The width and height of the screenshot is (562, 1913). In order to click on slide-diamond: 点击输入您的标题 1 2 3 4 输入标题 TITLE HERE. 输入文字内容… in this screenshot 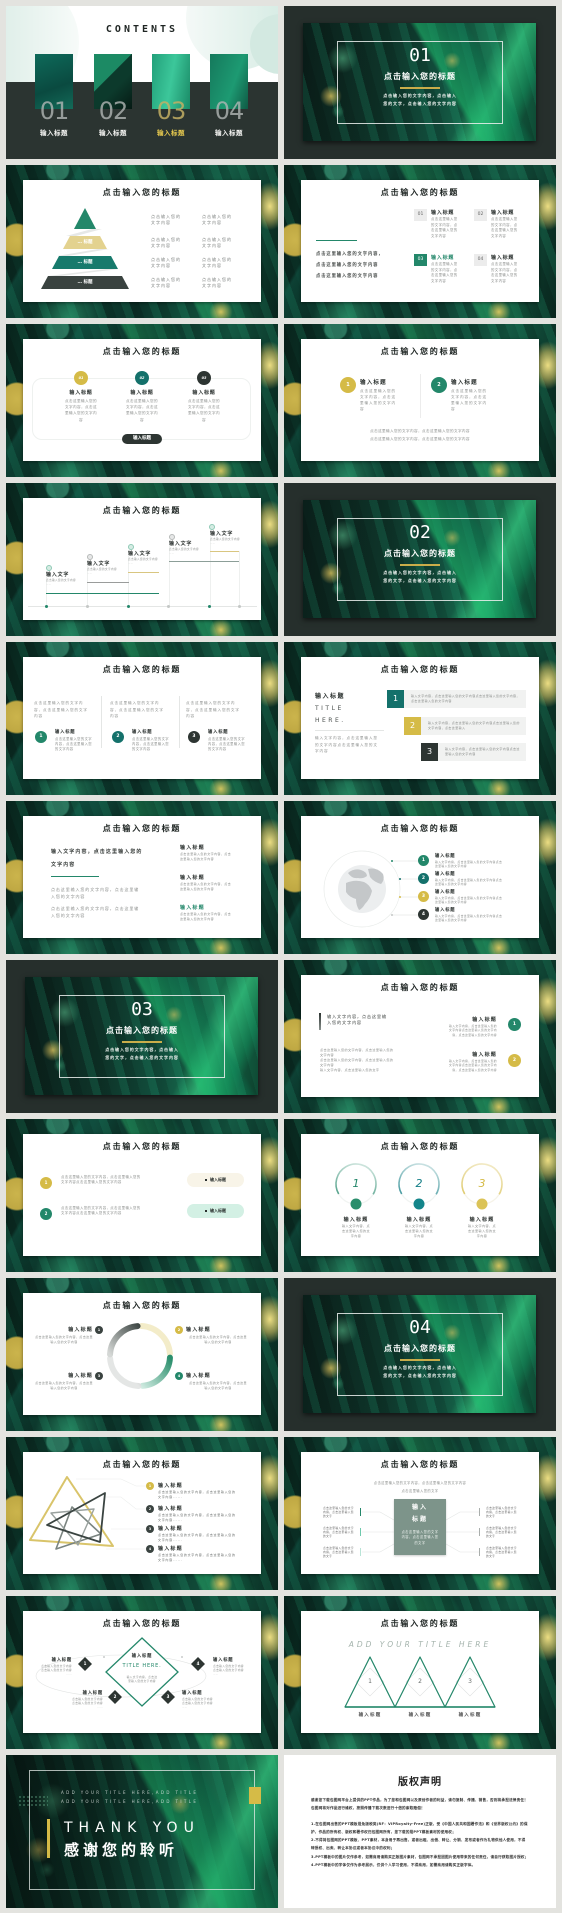, I will do `click(142, 1672)`.